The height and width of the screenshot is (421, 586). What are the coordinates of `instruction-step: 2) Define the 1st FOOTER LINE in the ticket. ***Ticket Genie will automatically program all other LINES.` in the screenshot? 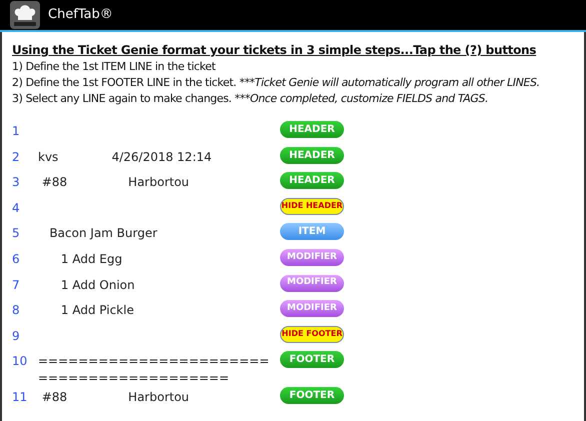 It's located at (276, 83).